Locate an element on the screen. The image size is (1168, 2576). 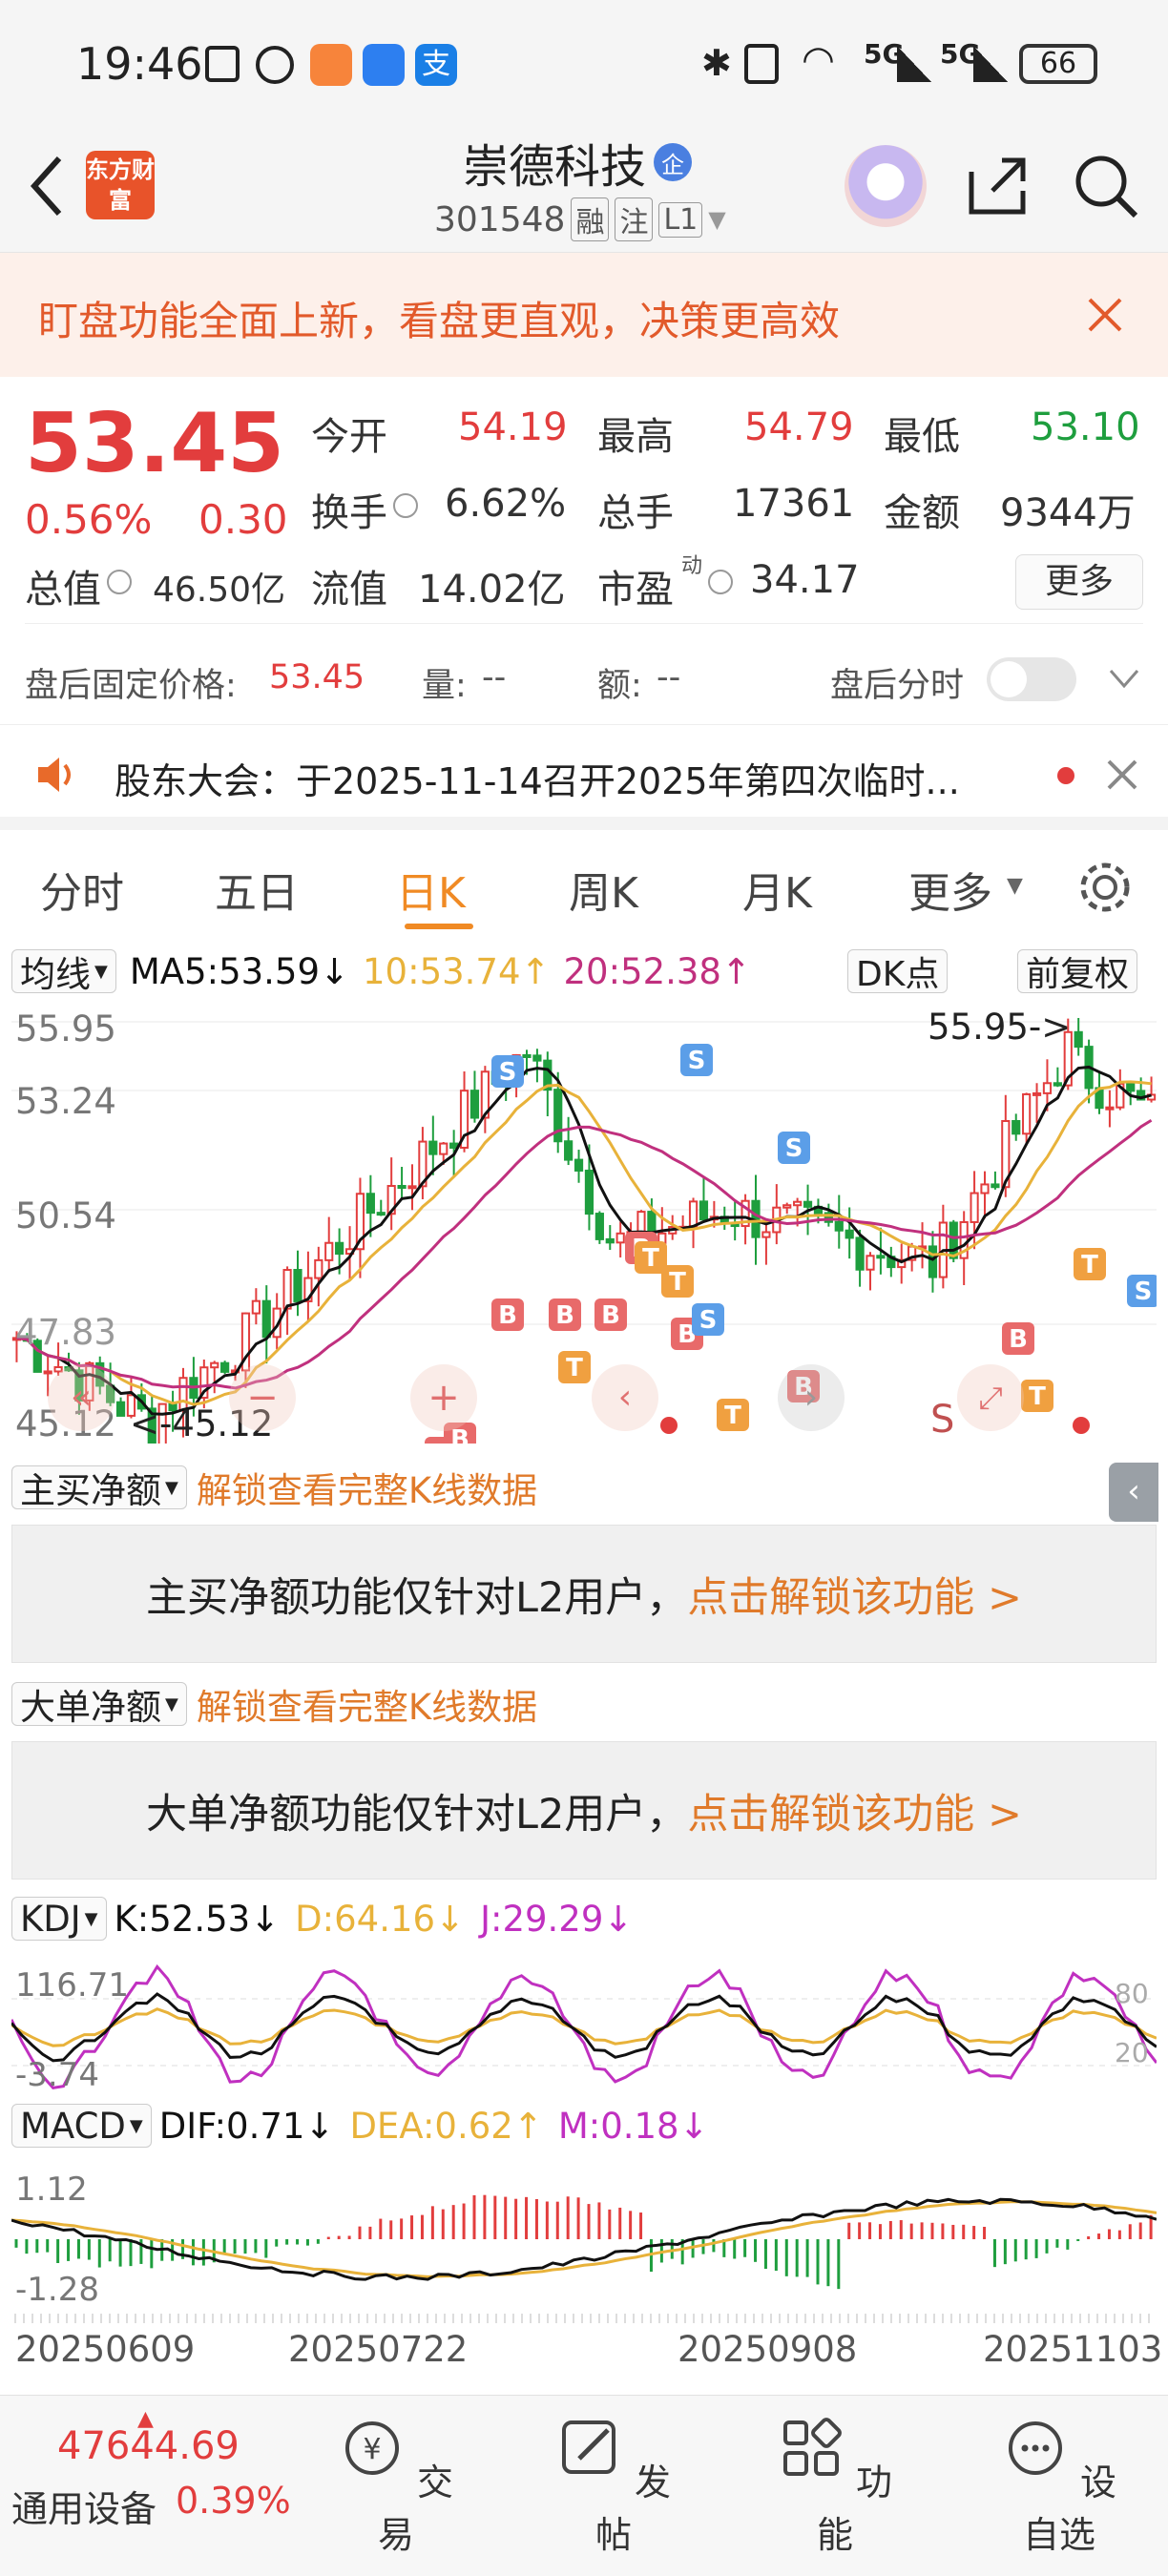
period-tabs: 分时 五日 日K 周K 月K 更多 ▼ is located at coordinates (584, 887).